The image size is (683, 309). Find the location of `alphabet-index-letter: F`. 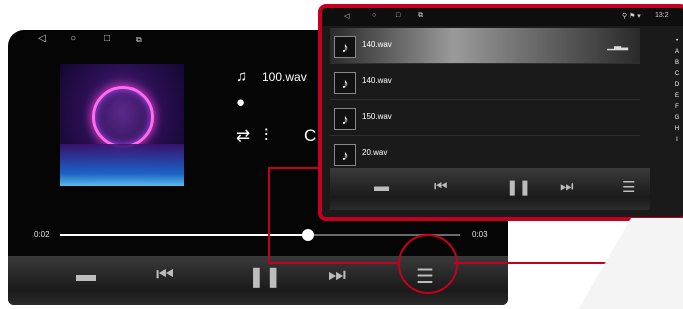

alphabet-index-letter: F is located at coordinates (677, 107).